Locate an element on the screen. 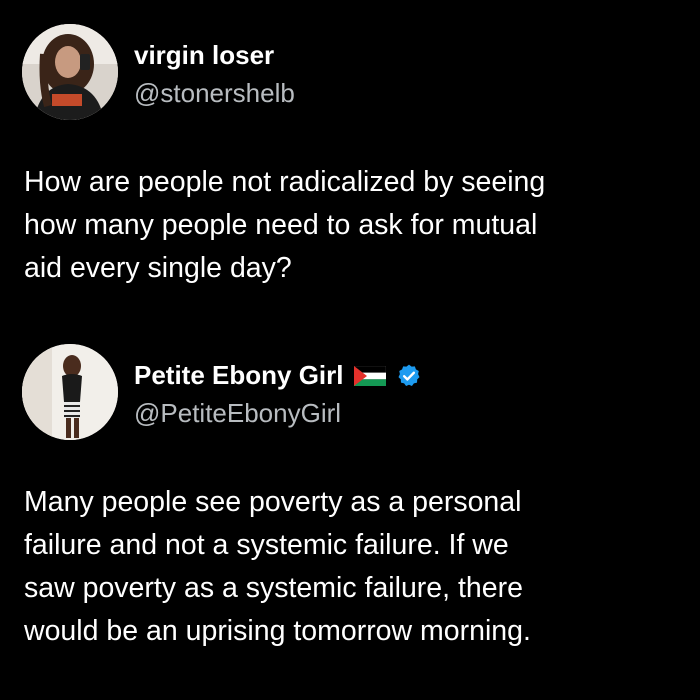 This screenshot has width=700, height=700. tweet-text-line: How are people not radicalized by seeing is located at coordinates (285, 182).